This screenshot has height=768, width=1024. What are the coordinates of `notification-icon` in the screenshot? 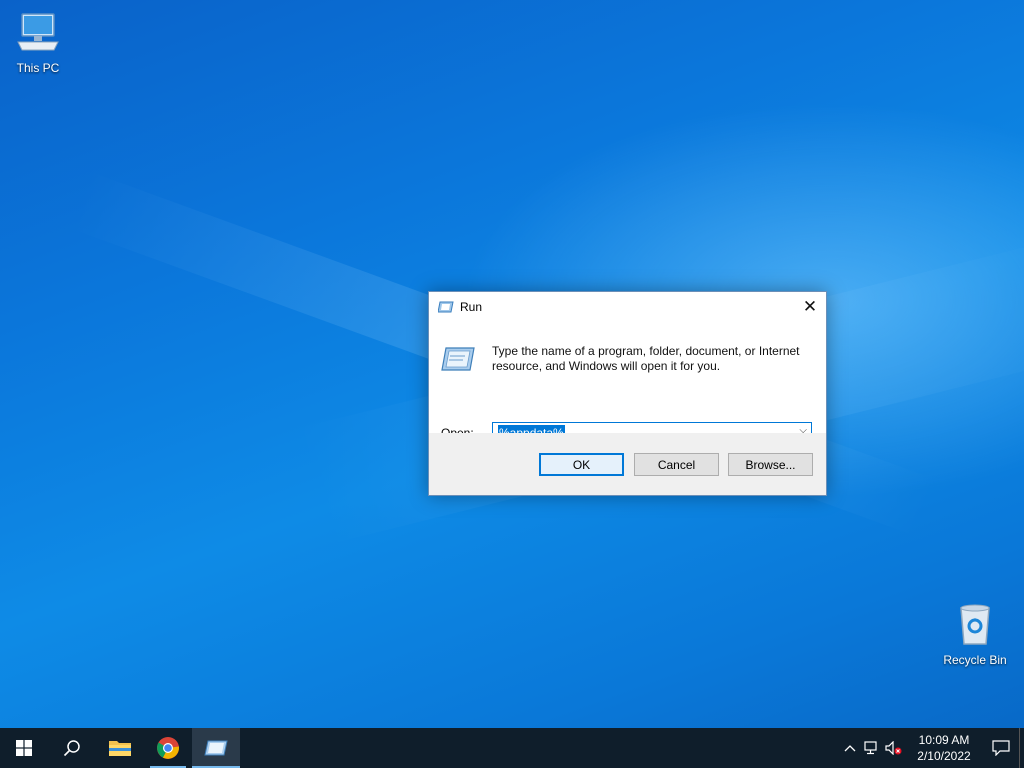 It's located at (1001, 748).